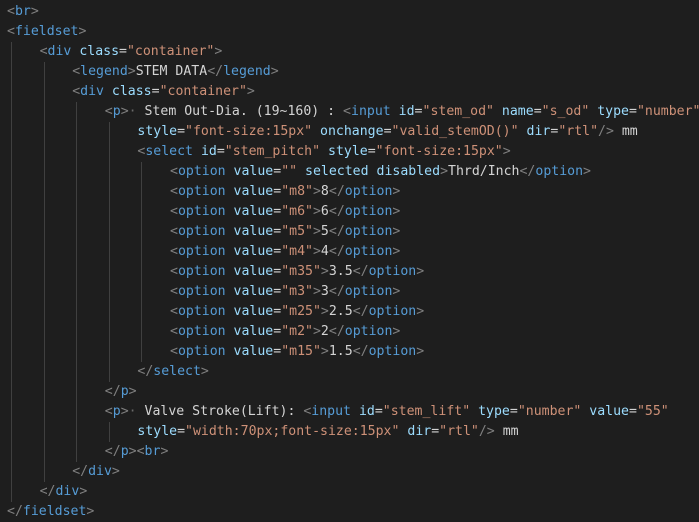 This screenshot has width=699, height=522. What do you see at coordinates (46, 32) in the screenshot?
I see `code-line: <fieldset>` at bounding box center [46, 32].